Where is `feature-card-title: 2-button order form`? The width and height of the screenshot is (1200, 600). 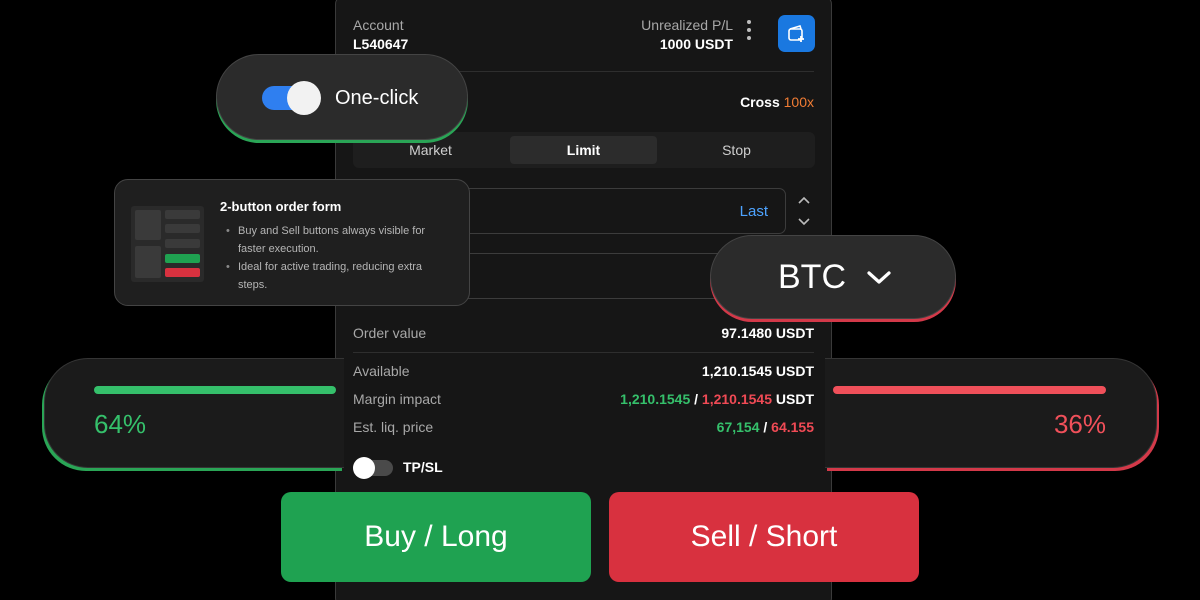 feature-card-title: 2-button order form is located at coordinates (281, 206).